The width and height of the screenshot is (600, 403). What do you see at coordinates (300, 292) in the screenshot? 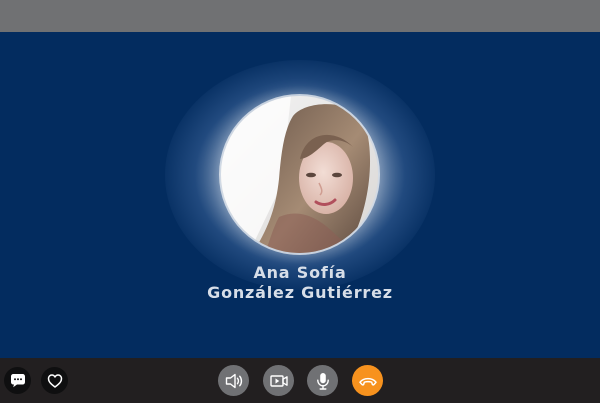
I see `caller-last-name: González Gutiérrez` at bounding box center [300, 292].